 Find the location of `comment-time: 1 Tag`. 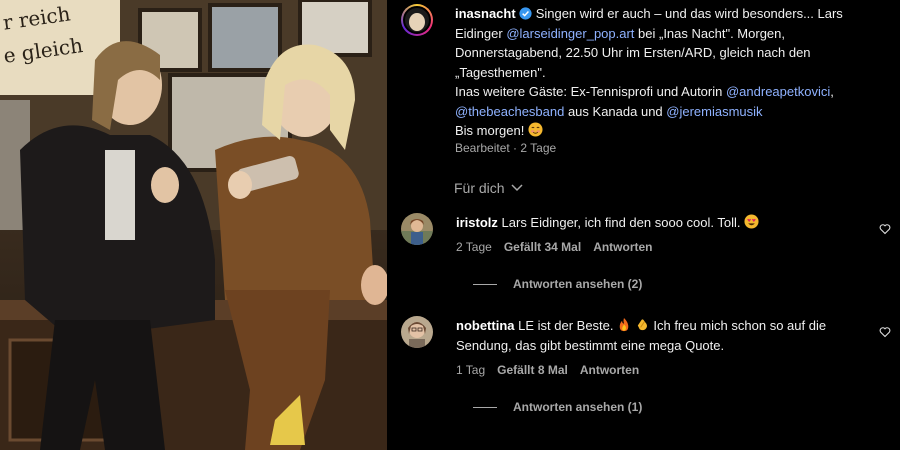

comment-time: 1 Tag is located at coordinates (471, 370).